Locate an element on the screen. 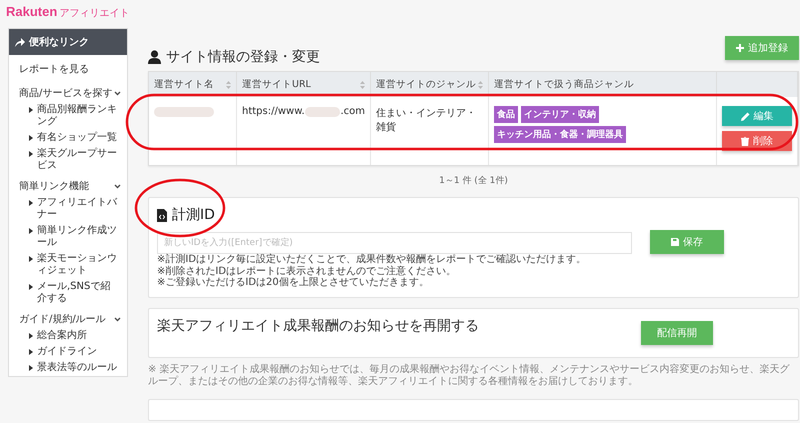  table-cell: 住まい・インテリア・雑貨 is located at coordinates (430, 131).